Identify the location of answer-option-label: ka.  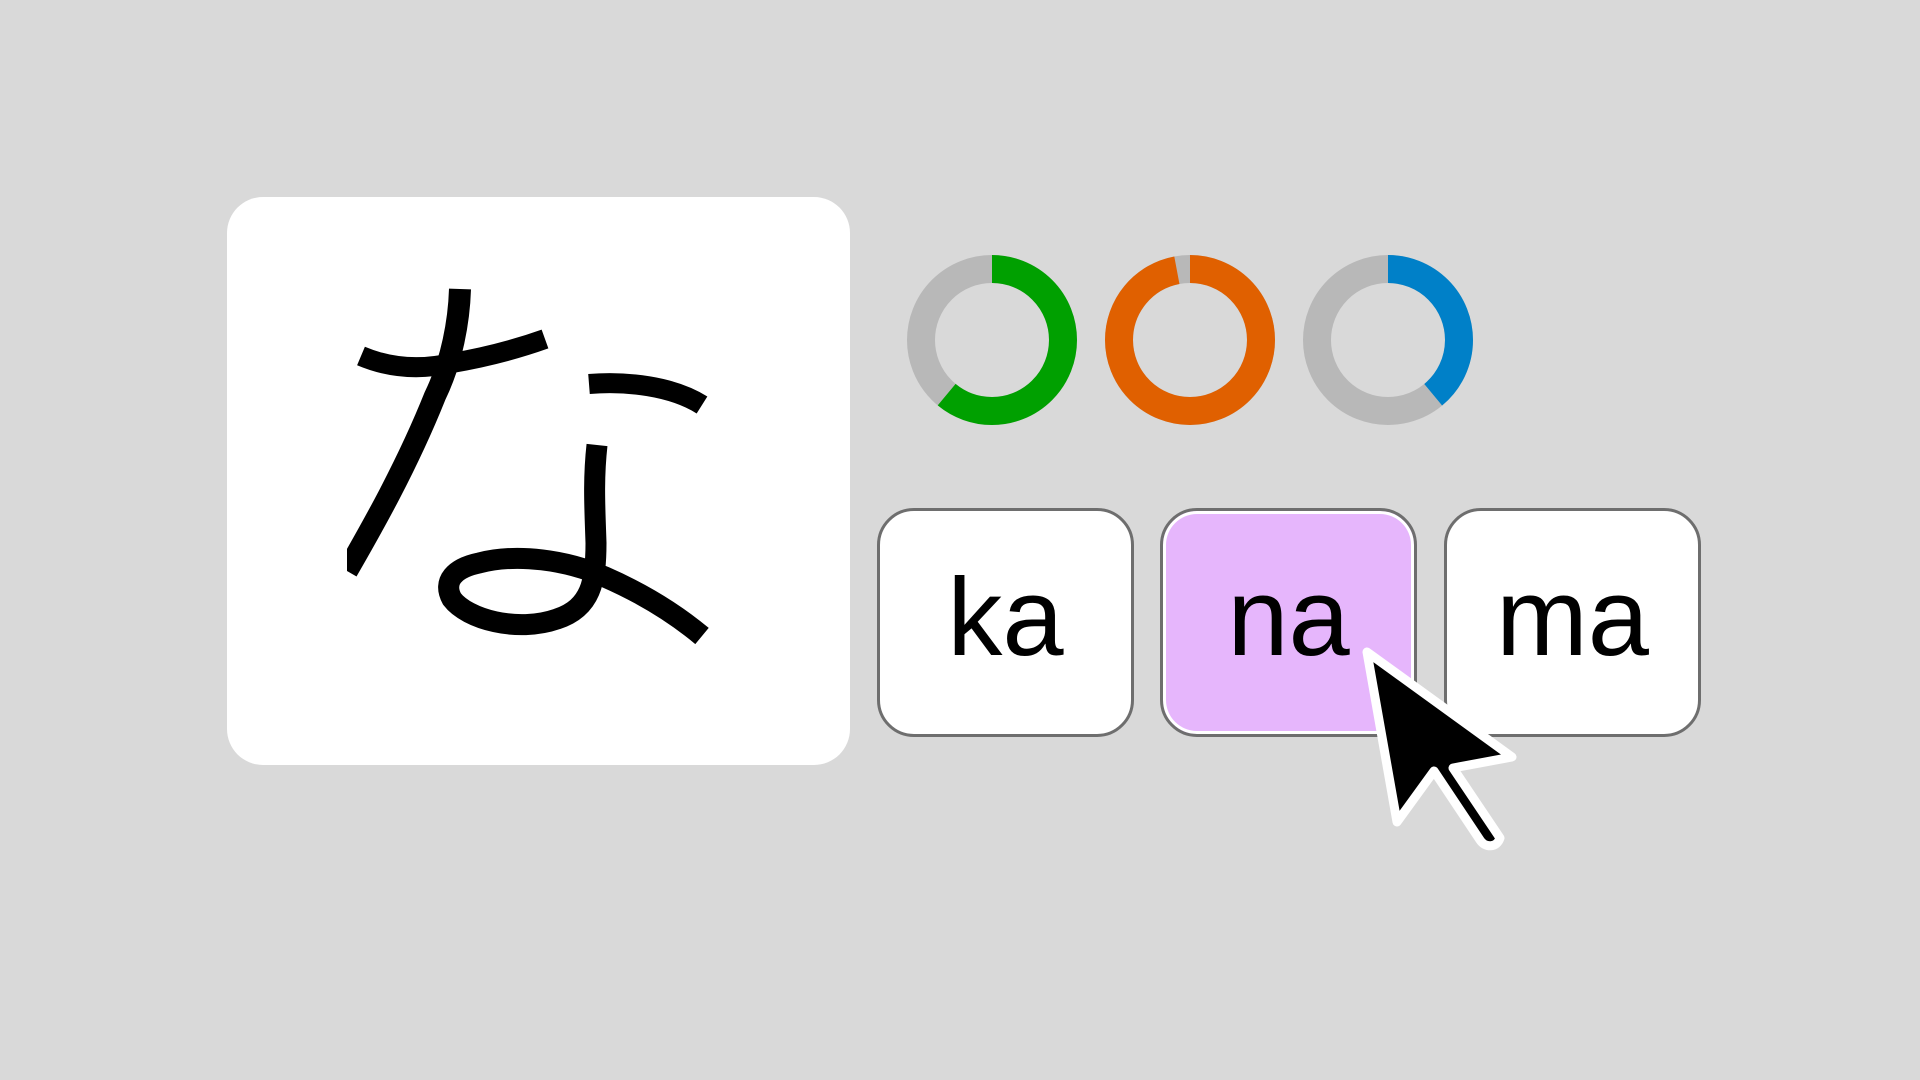
(1005, 617).